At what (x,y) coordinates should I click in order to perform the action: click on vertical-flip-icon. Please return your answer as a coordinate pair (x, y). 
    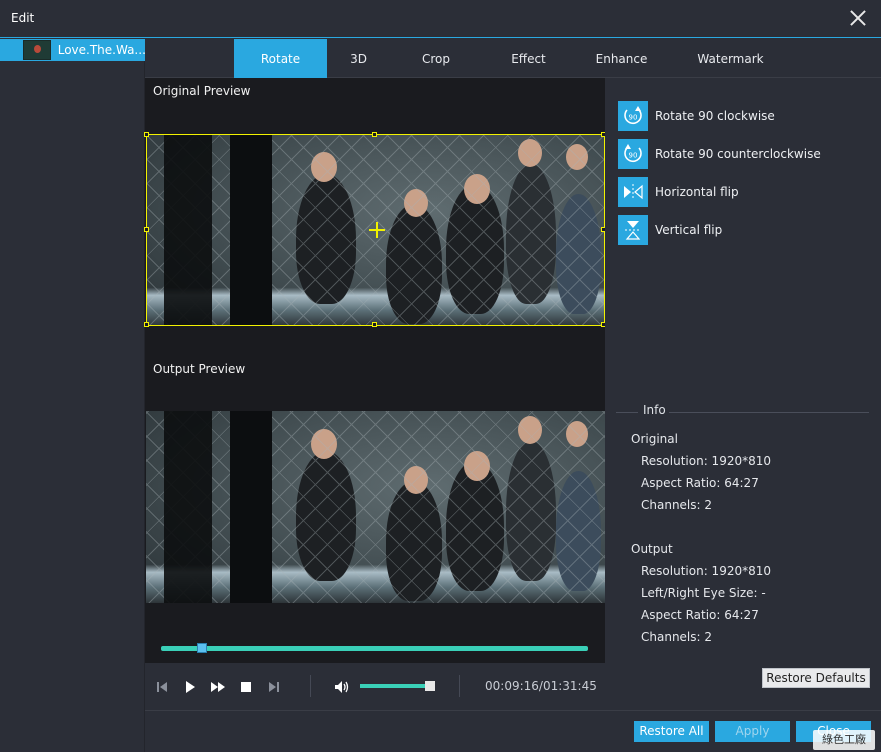
    Looking at the image, I should click on (633, 230).